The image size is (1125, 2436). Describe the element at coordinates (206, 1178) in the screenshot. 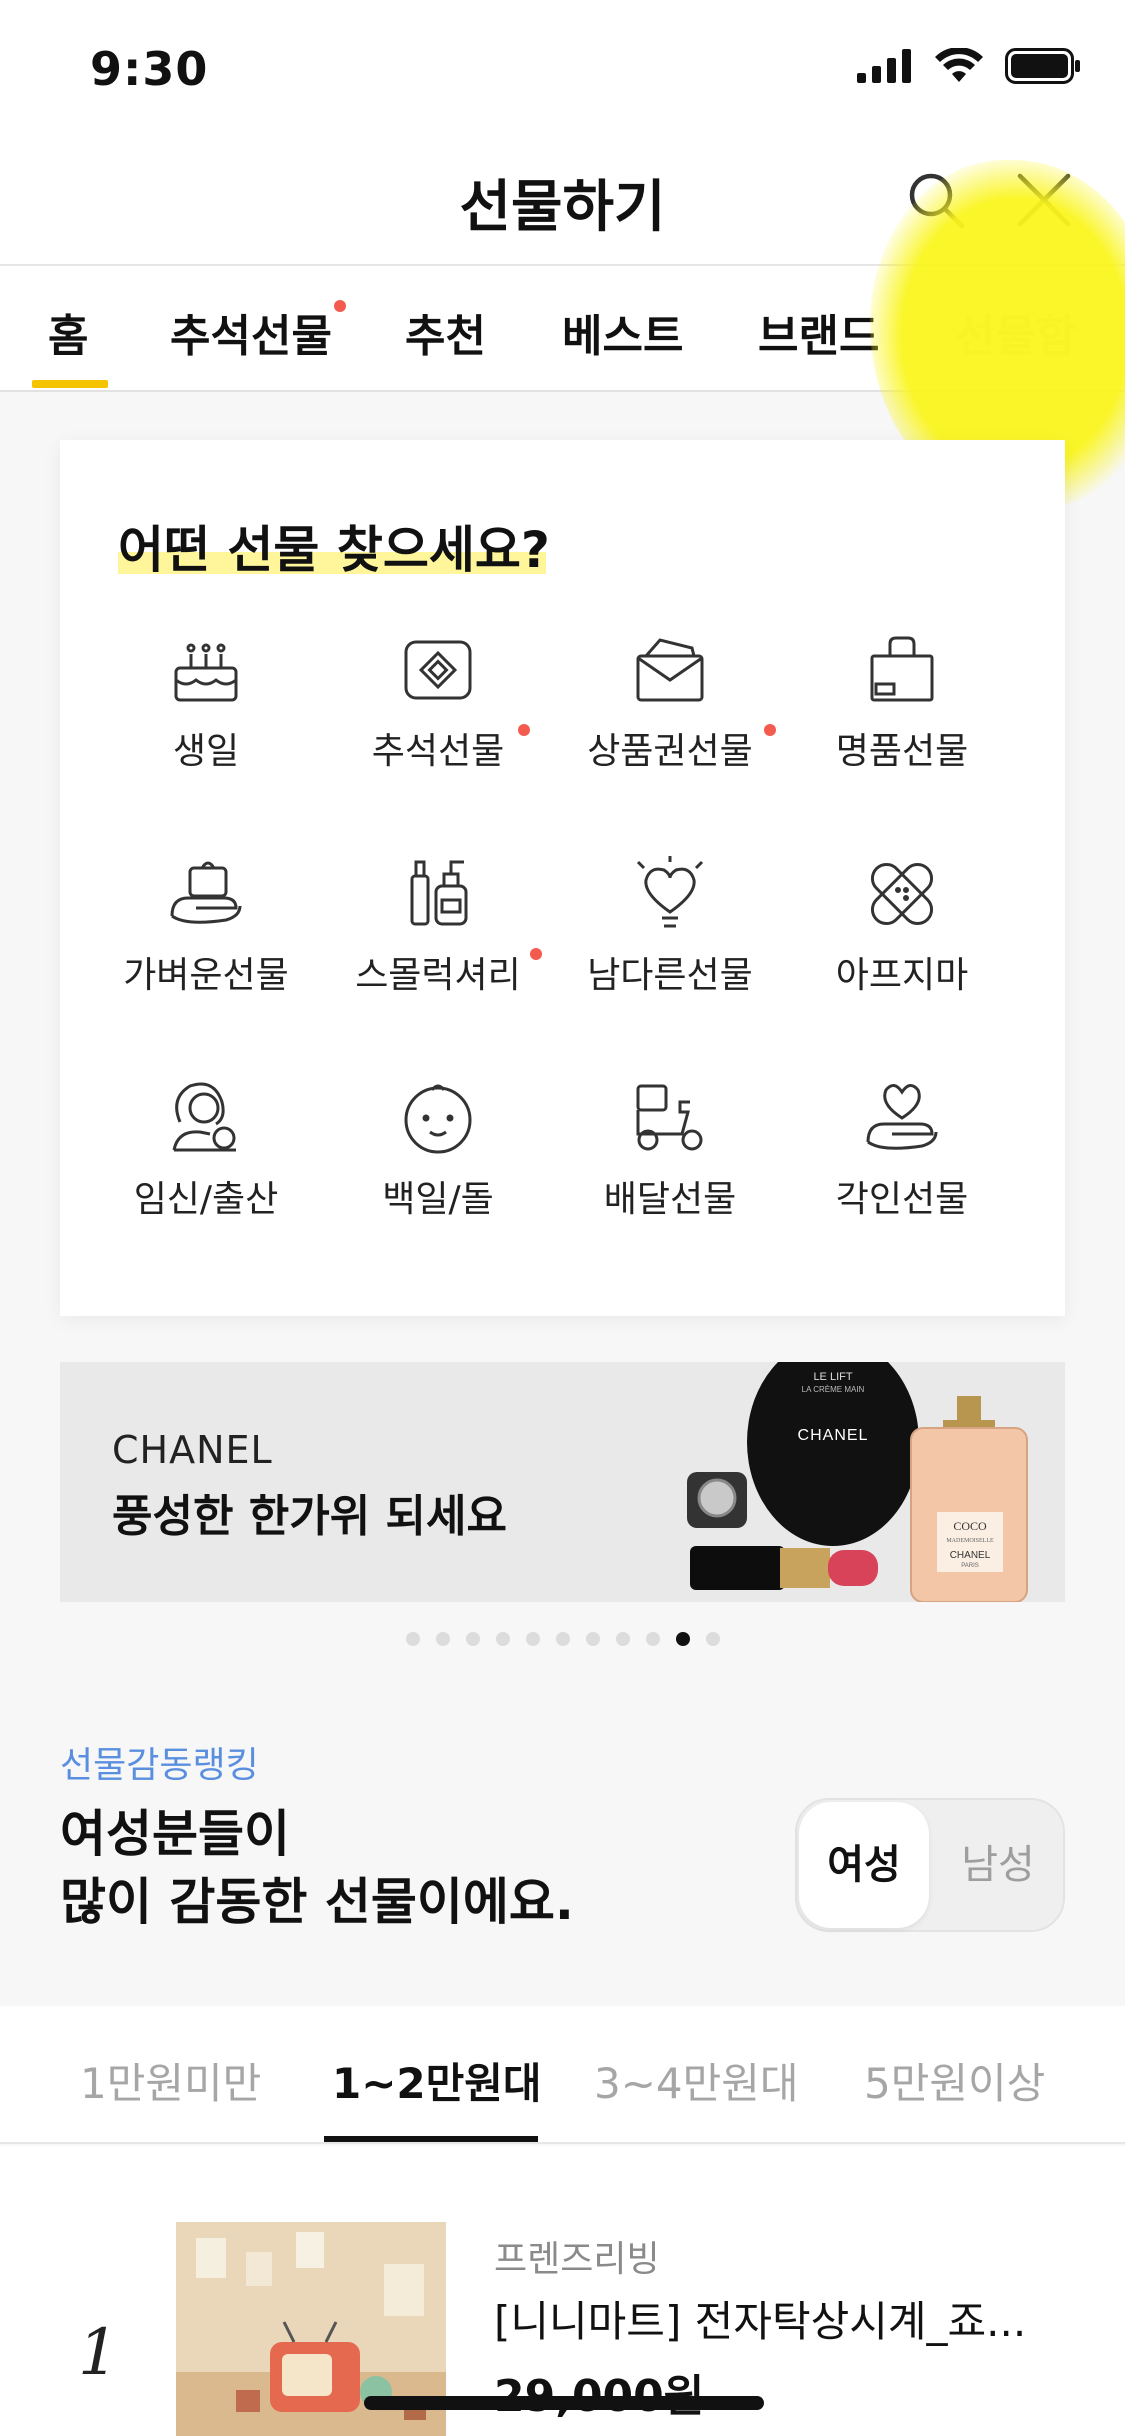

I see `category-item-pregnancy: 임신/출산` at that location.